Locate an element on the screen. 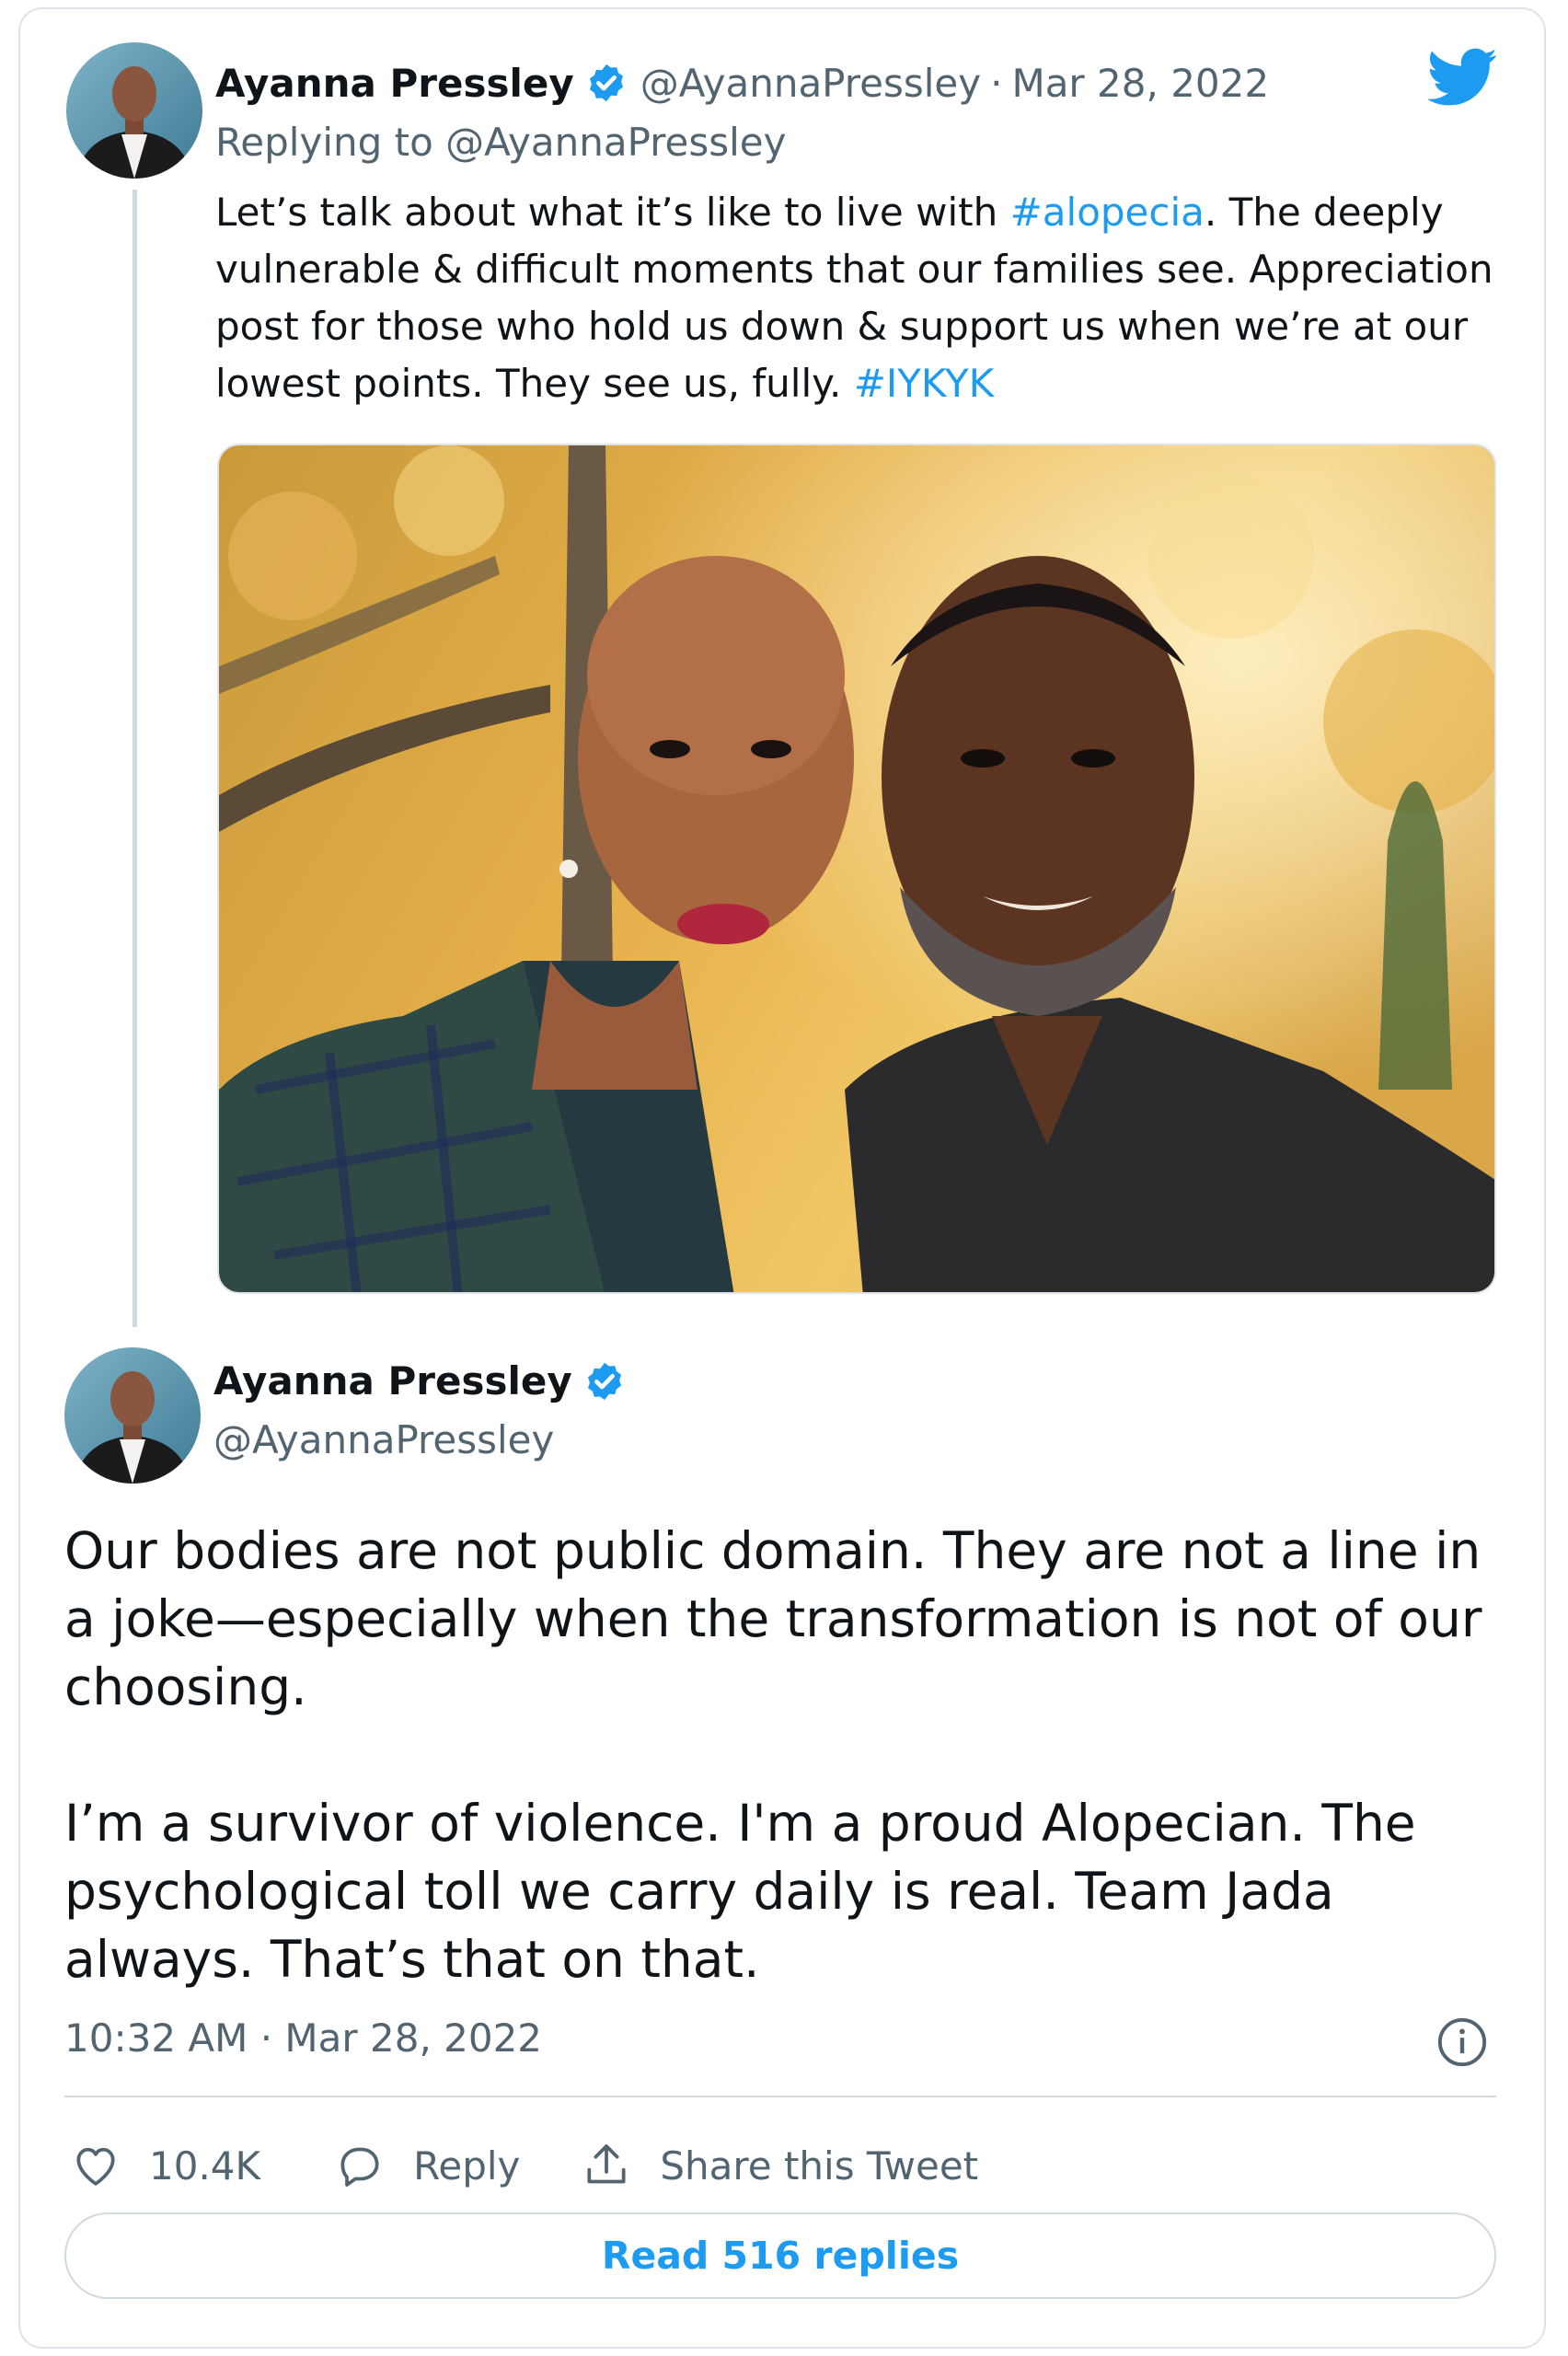 The width and height of the screenshot is (1568, 2356). hashtag-link: #IYKYK is located at coordinates (924, 383).